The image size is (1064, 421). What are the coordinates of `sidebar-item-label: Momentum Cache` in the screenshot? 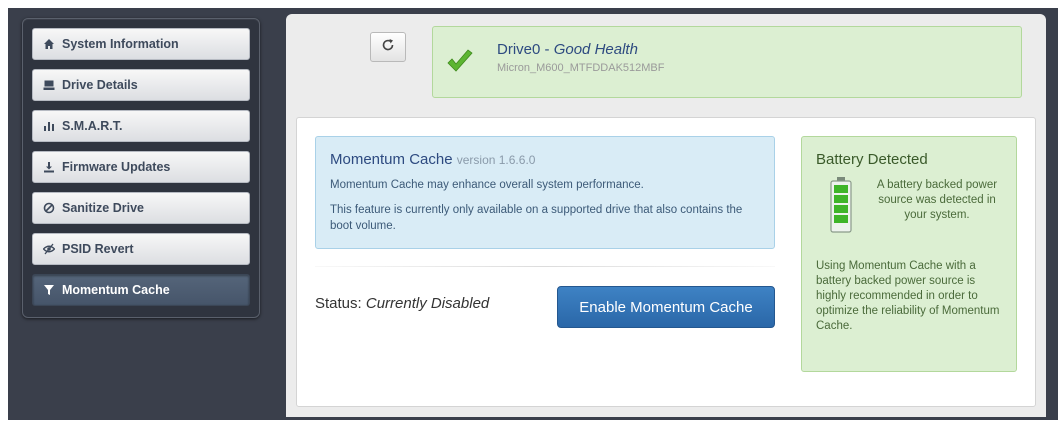 It's located at (116, 290).